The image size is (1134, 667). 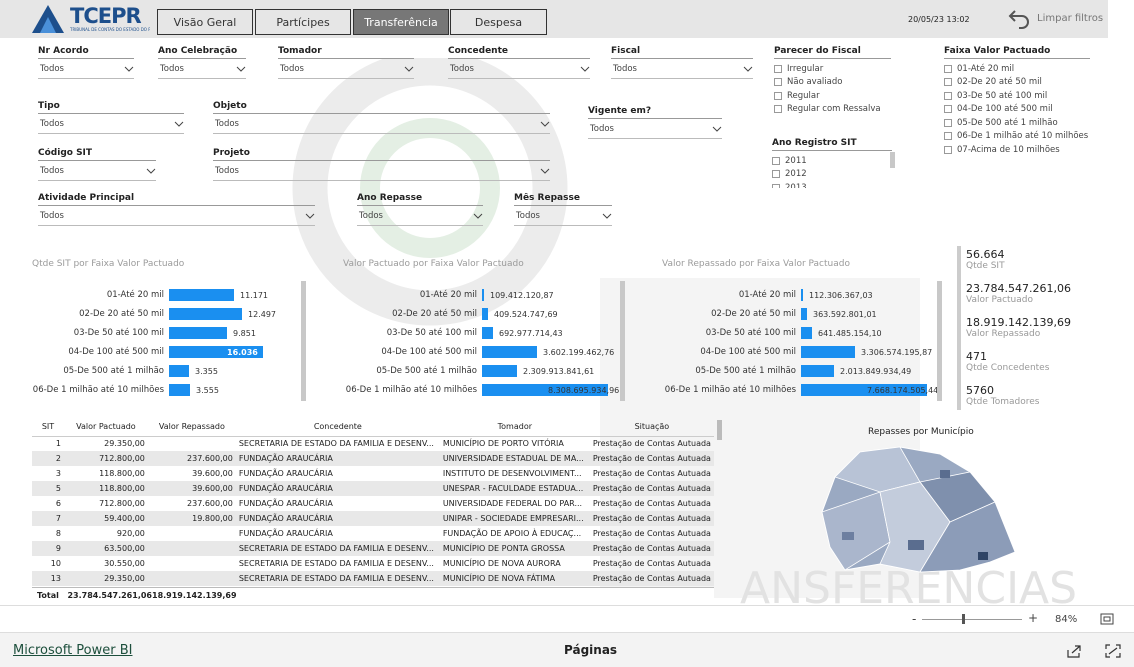 I want to click on clear-filters-button: Limpar filtros, so click(x=1055, y=18).